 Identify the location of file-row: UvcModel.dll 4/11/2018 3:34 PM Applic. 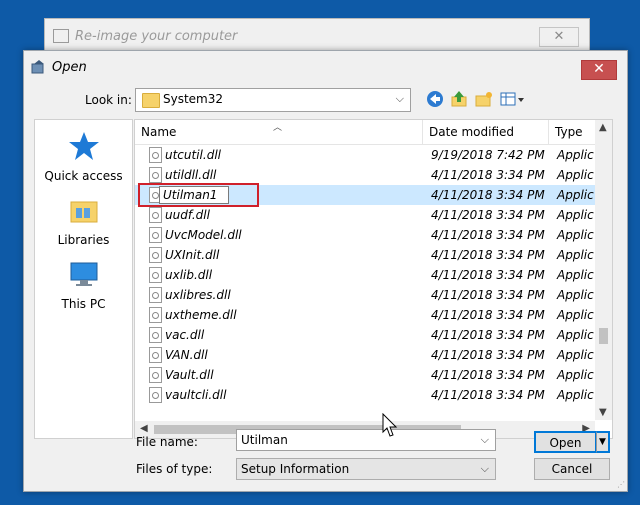
(365, 235).